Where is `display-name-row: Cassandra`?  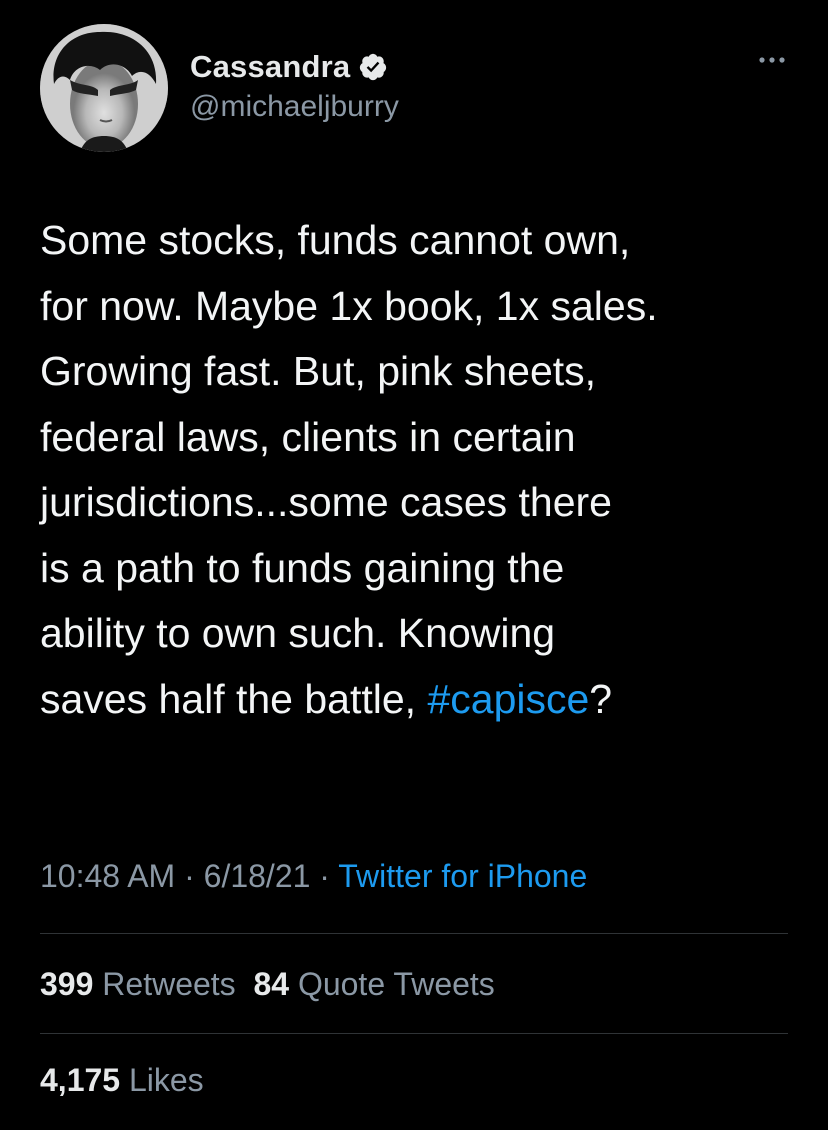 display-name-row: Cassandra is located at coordinates (294, 67).